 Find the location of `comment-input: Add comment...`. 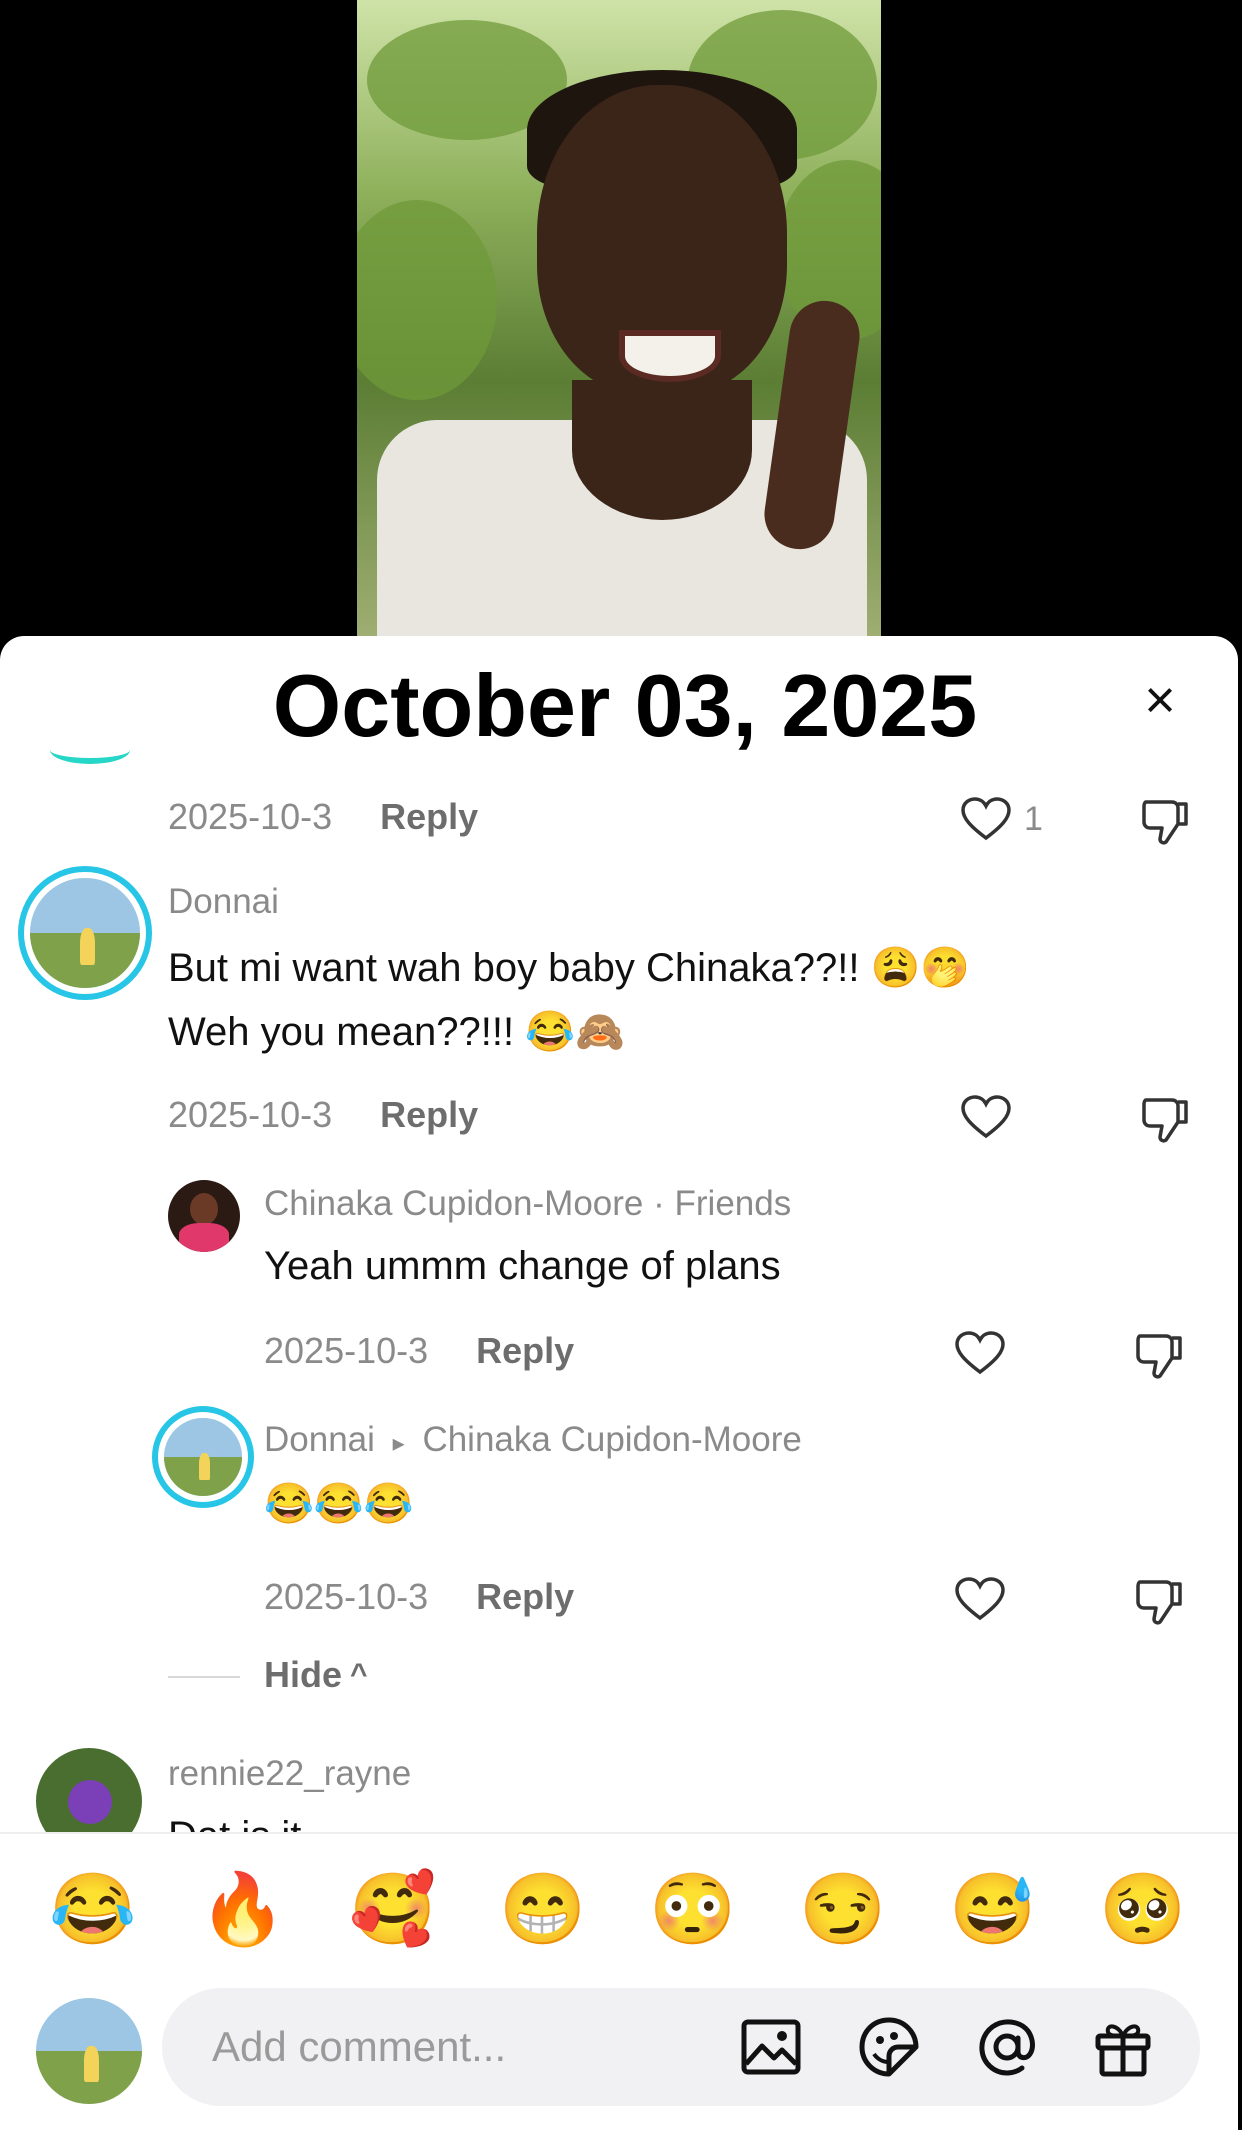

comment-input: Add comment... is located at coordinates (681, 2047).